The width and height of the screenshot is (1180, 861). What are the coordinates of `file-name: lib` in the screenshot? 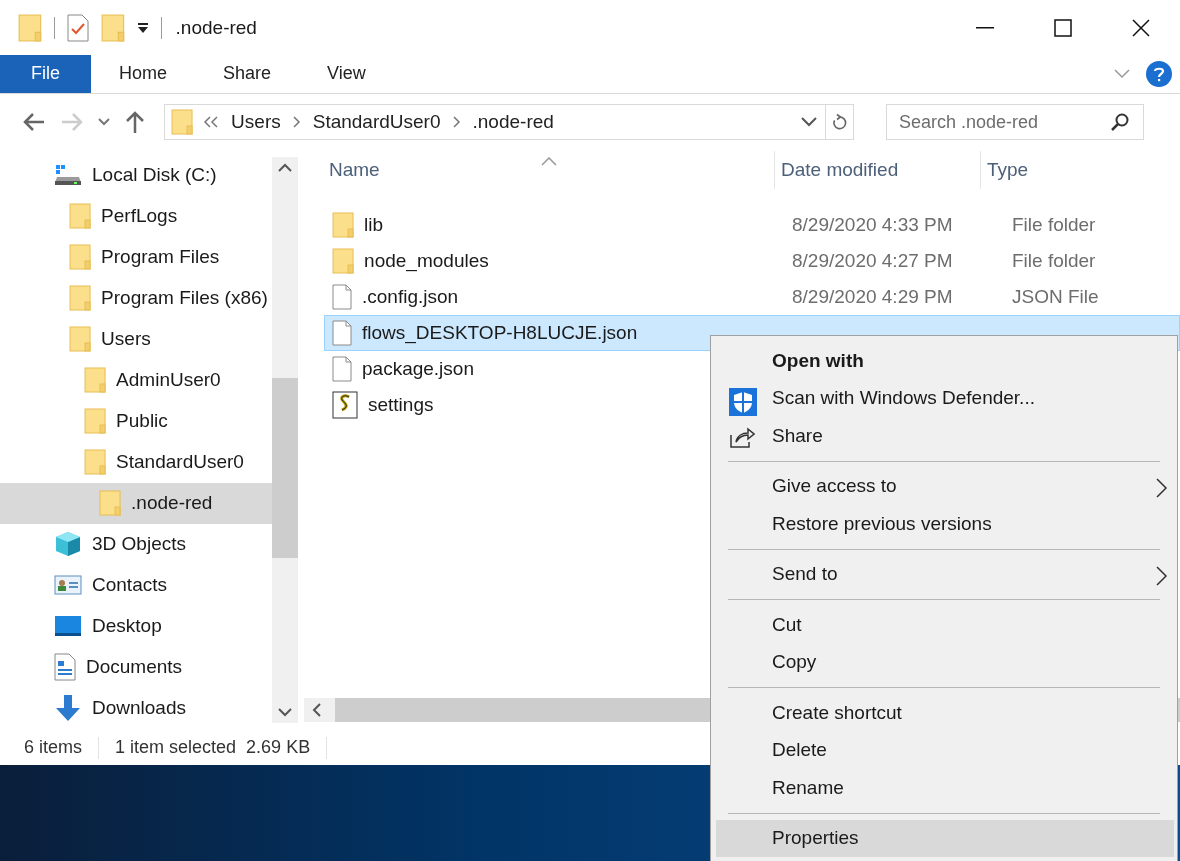 It's located at (374, 224).